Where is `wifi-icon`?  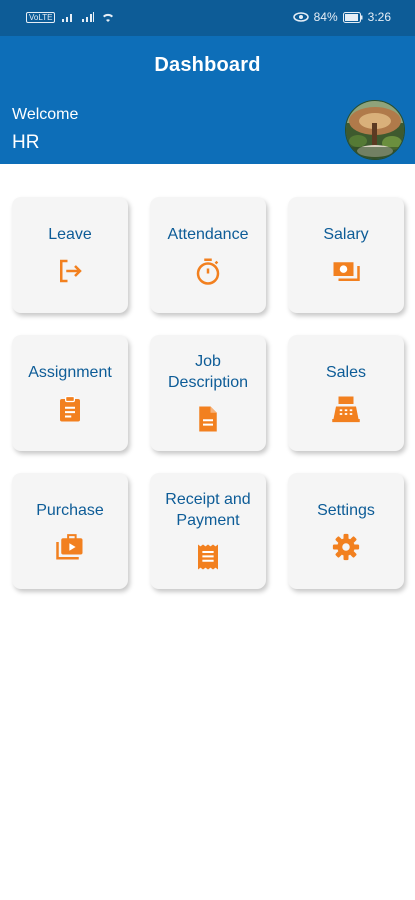 wifi-icon is located at coordinates (108, 17).